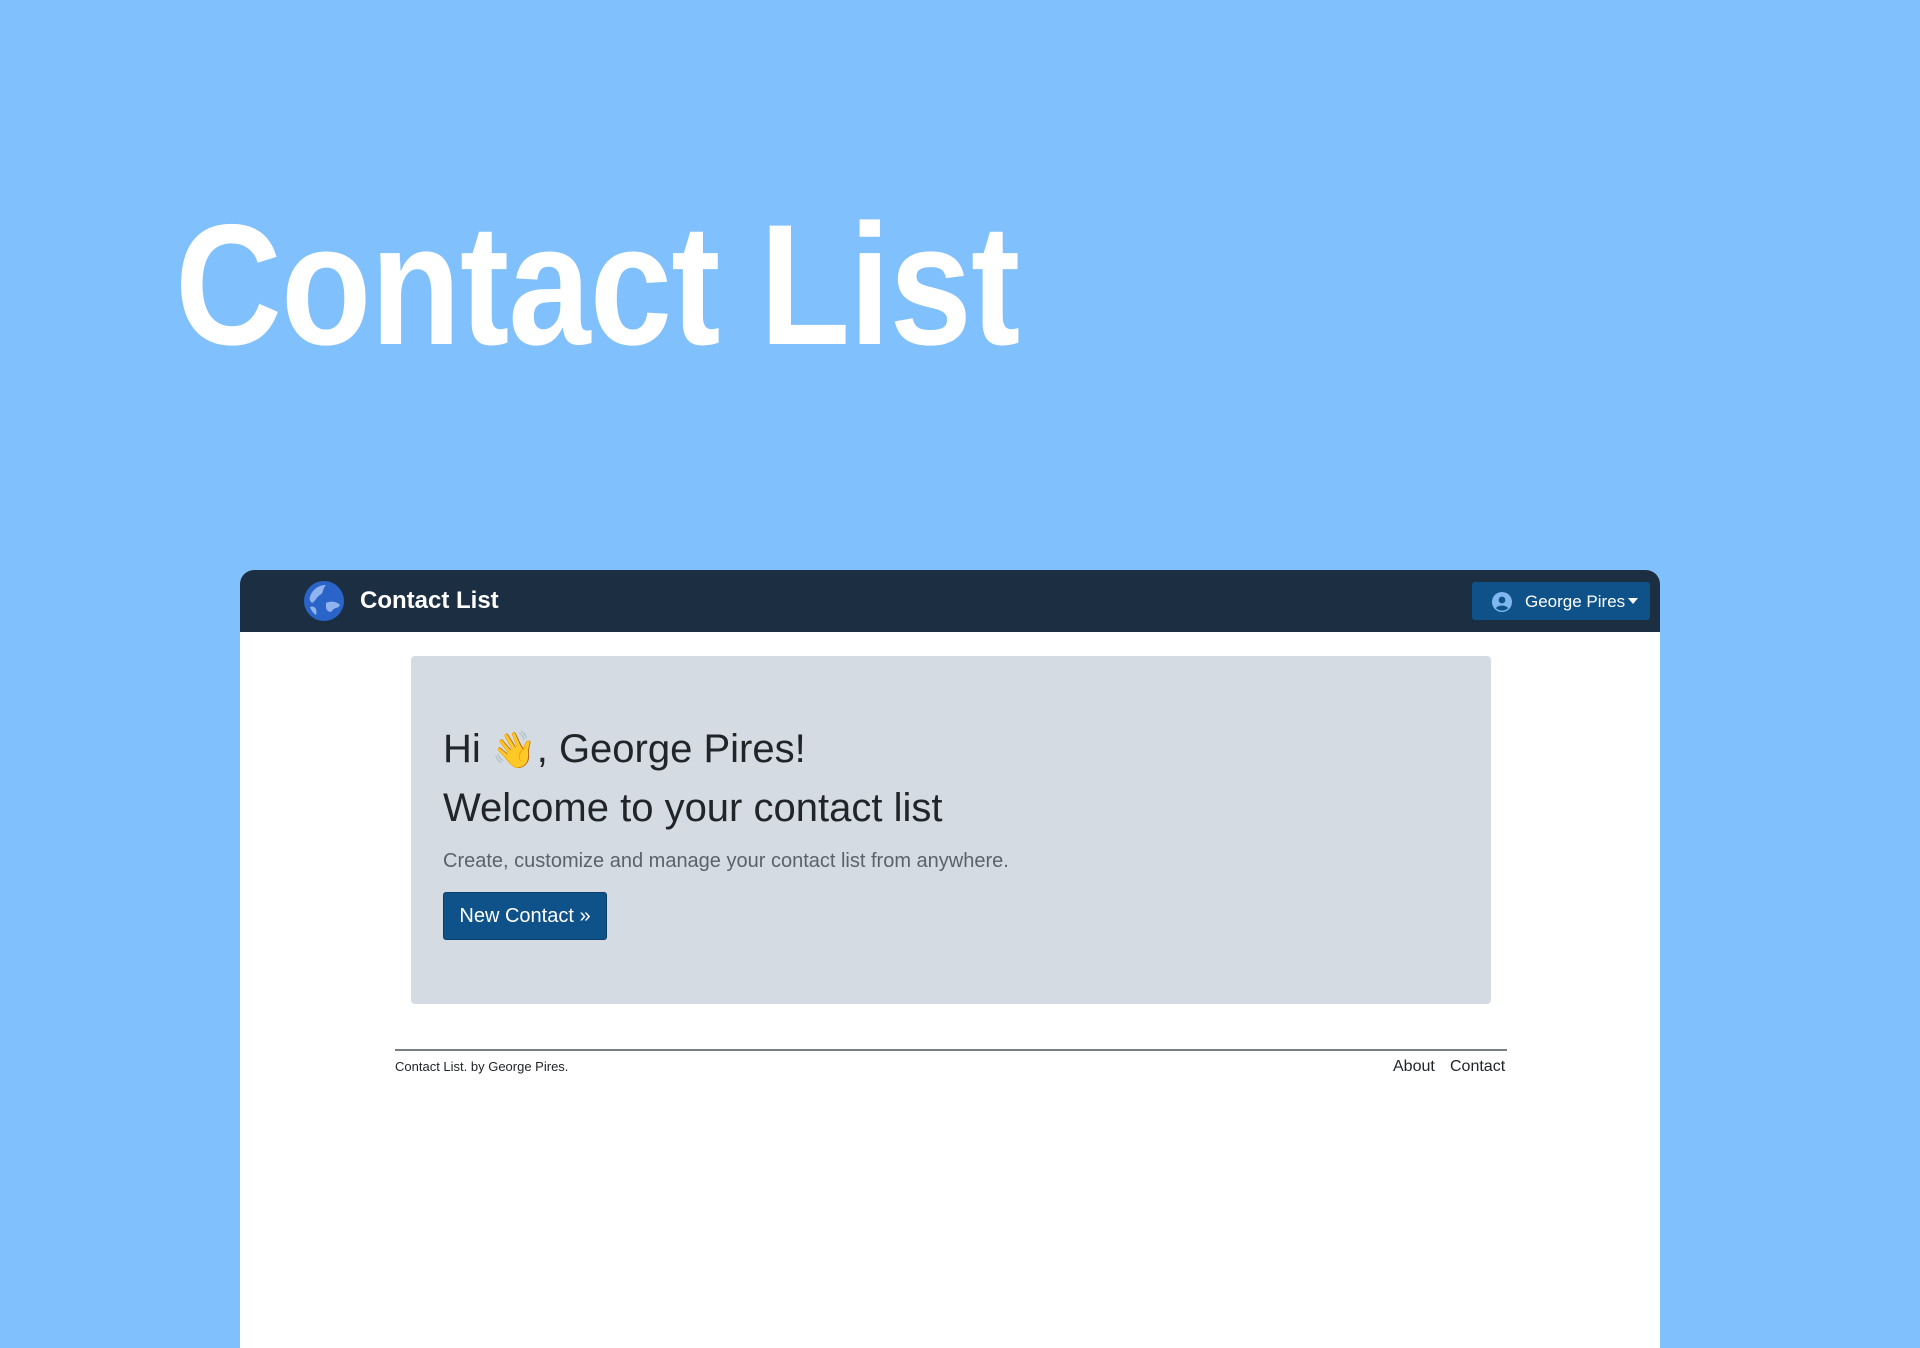 Image resolution: width=1920 pixels, height=1348 pixels. Describe the element at coordinates (429, 601) in the screenshot. I see `brand-name: Contact List` at that location.